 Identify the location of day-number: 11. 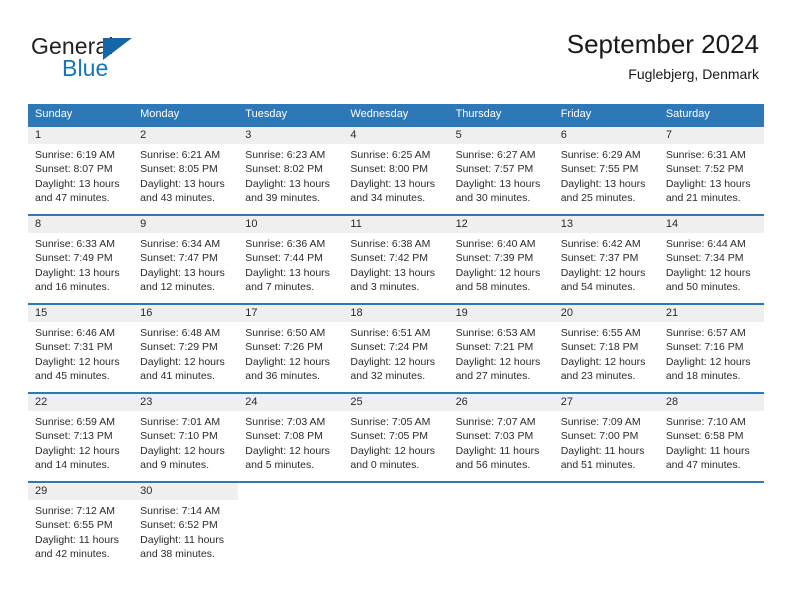
(396, 224).